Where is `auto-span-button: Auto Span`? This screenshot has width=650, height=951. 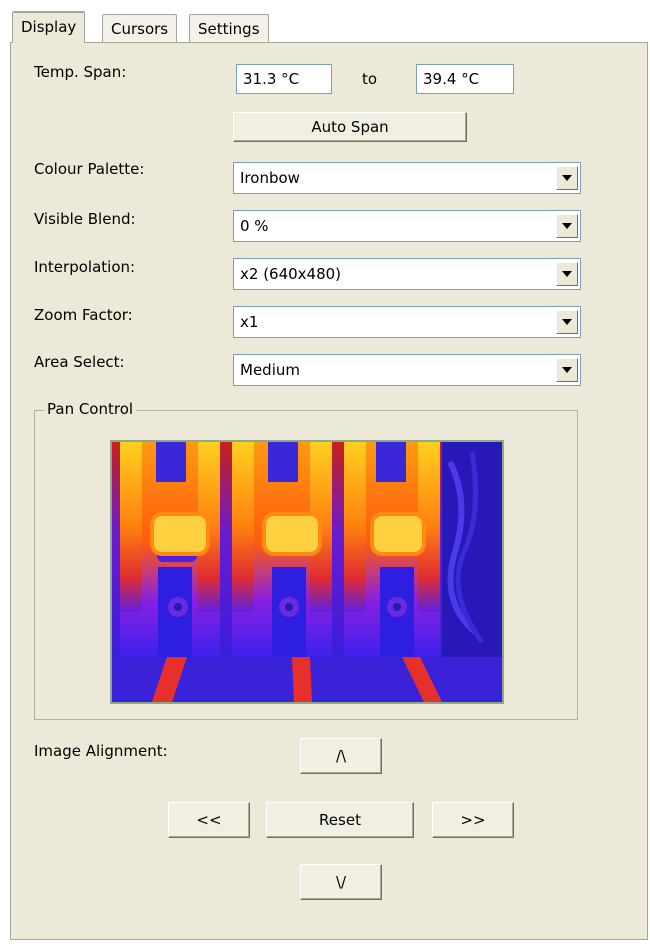 auto-span-button: Auto Span is located at coordinates (350, 127).